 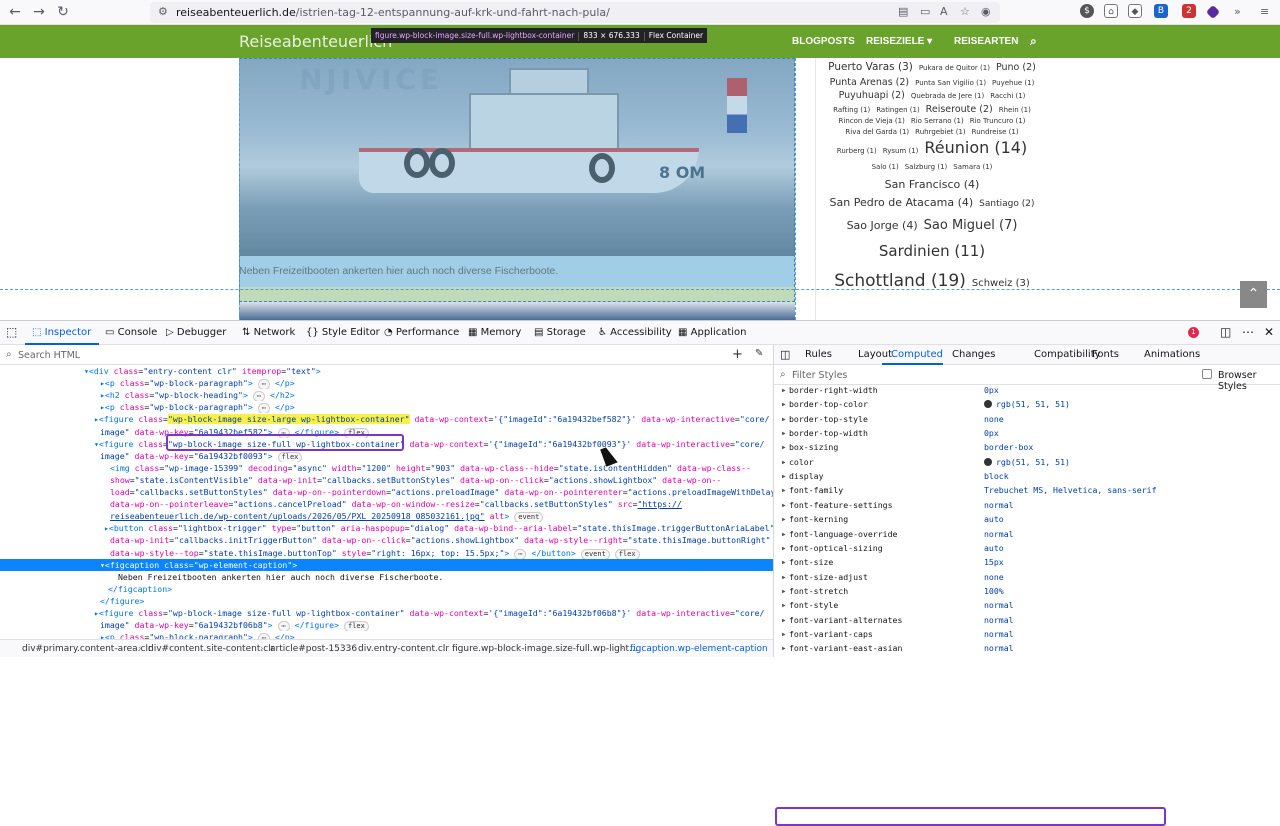 What do you see at coordinates (882, 225) in the screenshot?
I see `tag-link: Sao Jorge (4)` at bounding box center [882, 225].